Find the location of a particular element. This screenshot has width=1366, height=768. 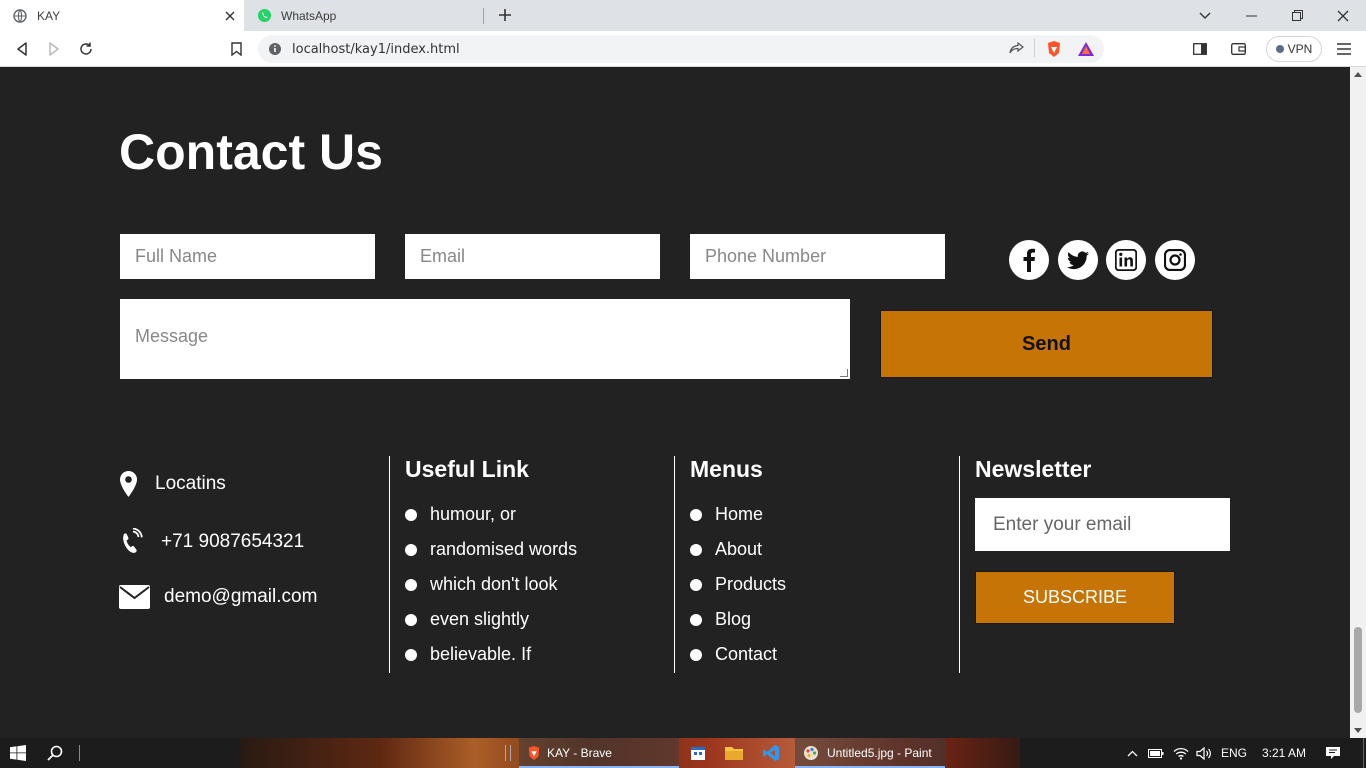

tab-kay: KAY is located at coordinates (122, 15).